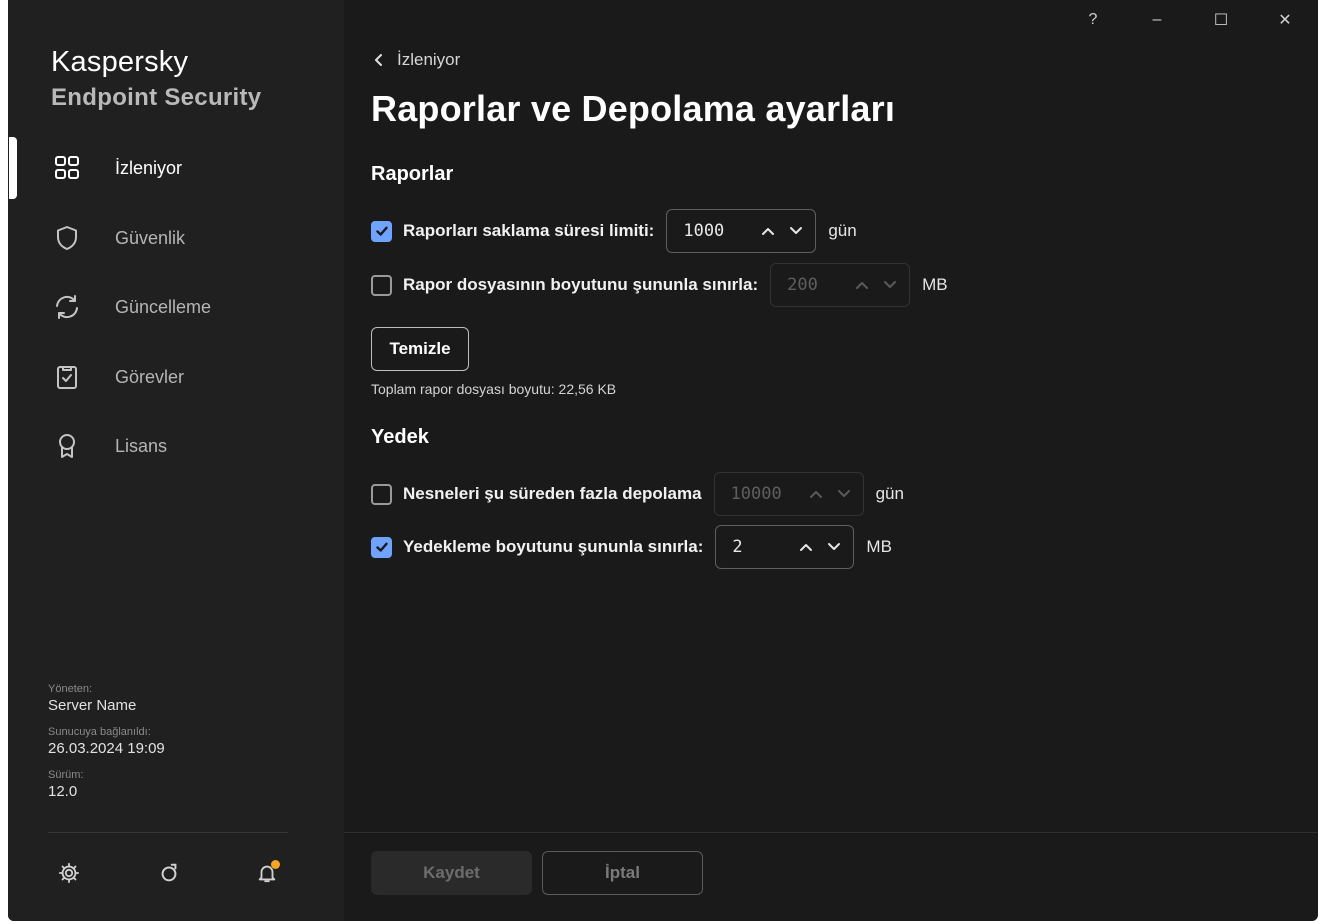 This screenshot has width=1334, height=924. I want to click on support-icon, so click(169, 873).